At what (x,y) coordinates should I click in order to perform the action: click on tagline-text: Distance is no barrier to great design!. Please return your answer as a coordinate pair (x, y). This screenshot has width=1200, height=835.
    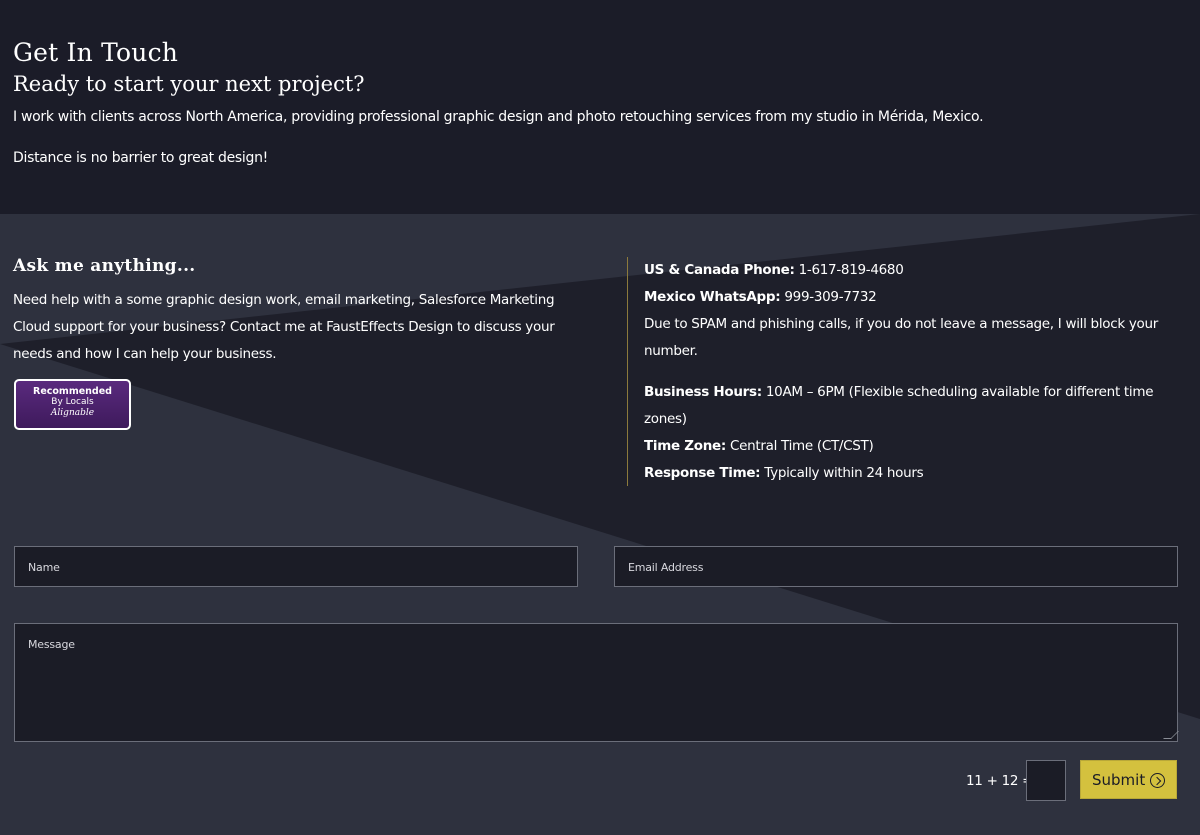
    Looking at the image, I should click on (140, 158).